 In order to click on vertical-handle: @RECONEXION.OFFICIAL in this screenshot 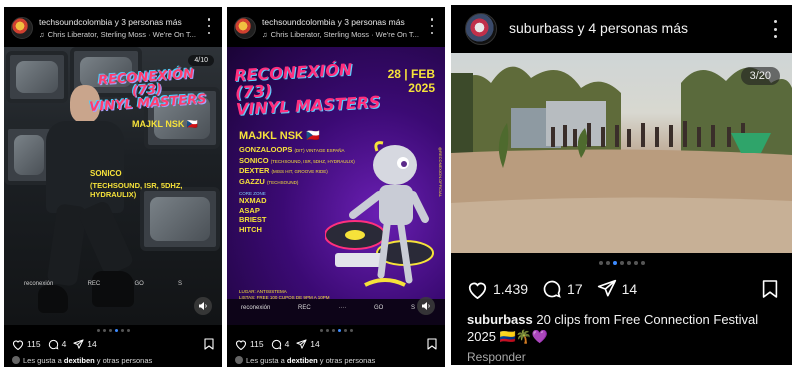, I will do `click(440, 172)`.